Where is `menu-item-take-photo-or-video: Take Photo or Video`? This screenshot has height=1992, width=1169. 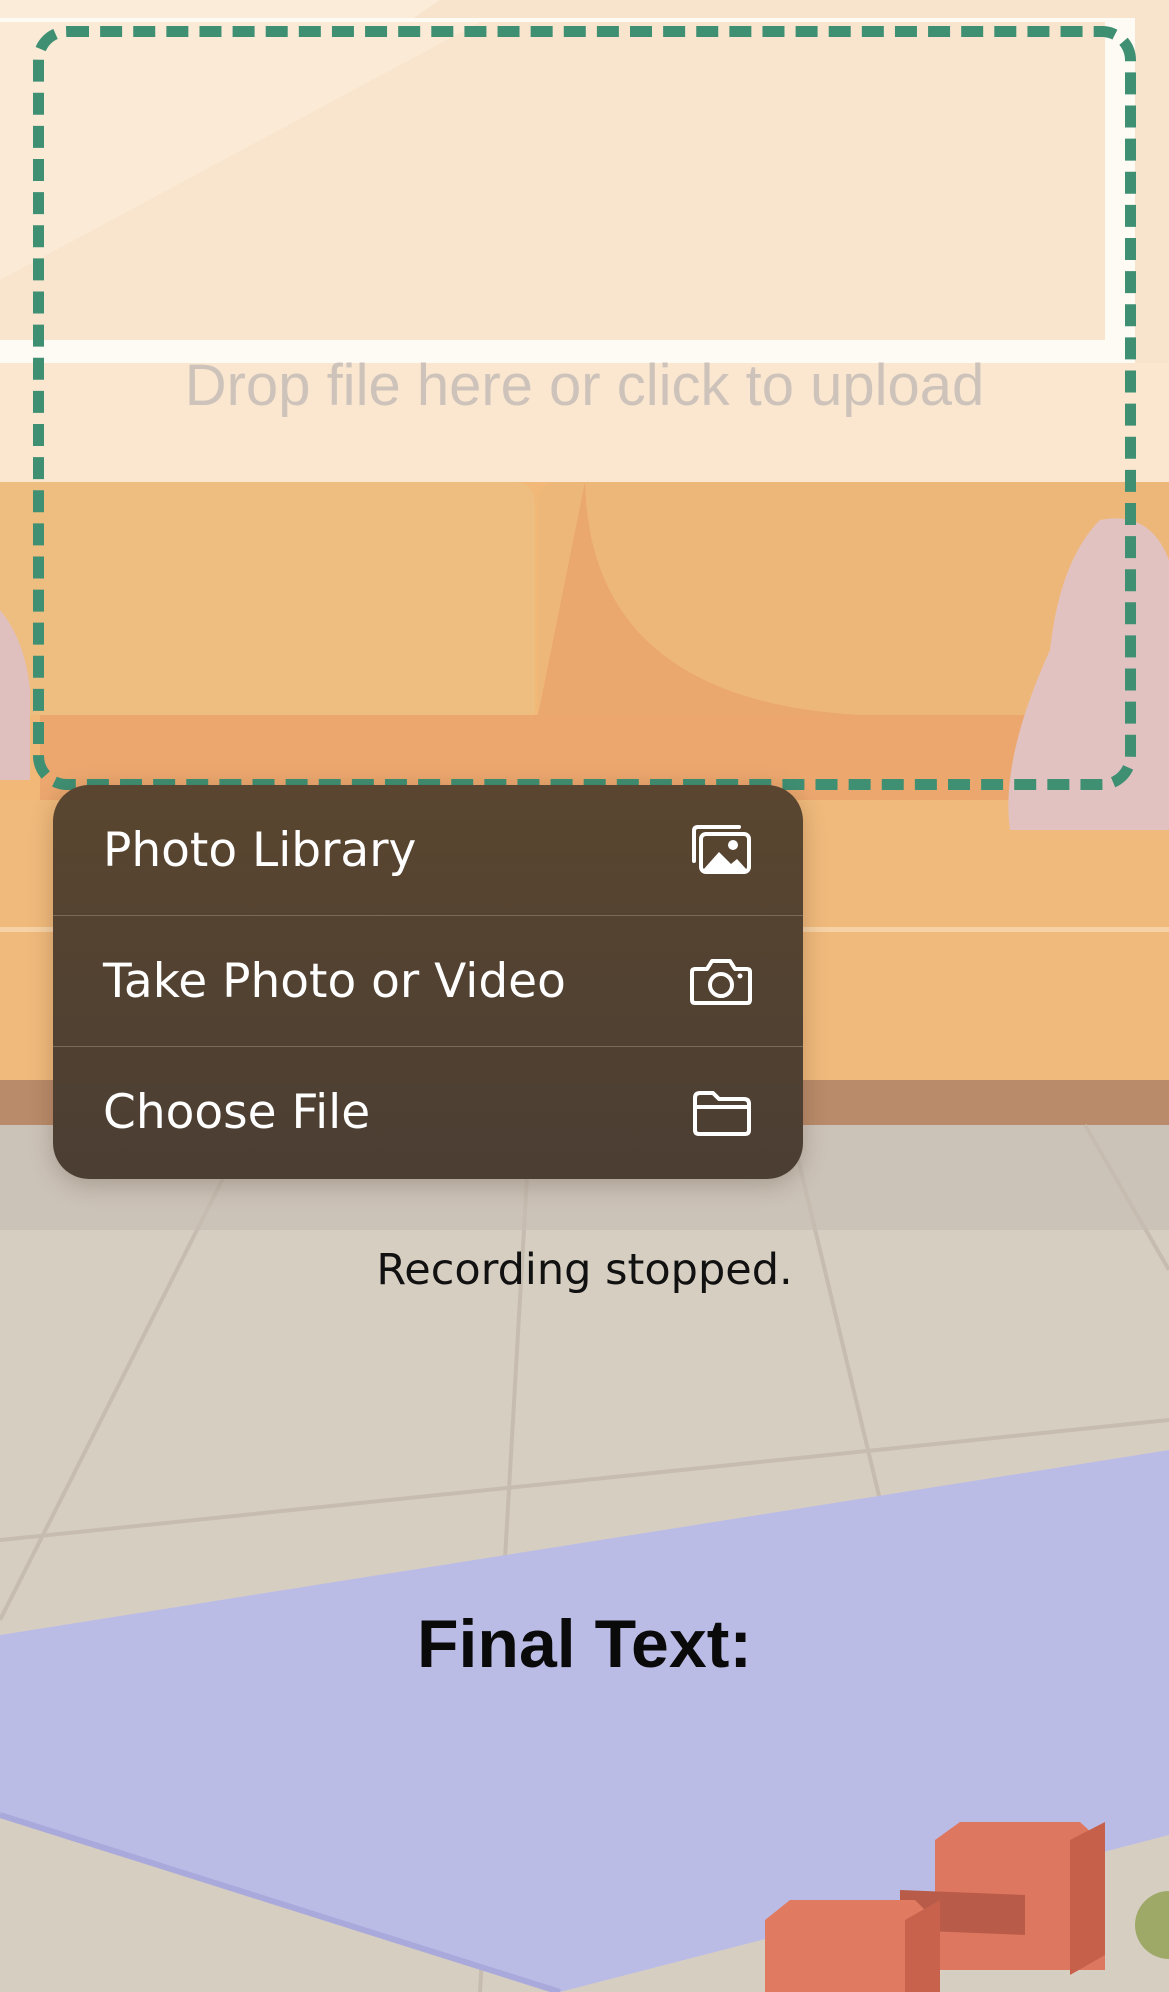 menu-item-take-photo-or-video: Take Photo or Video is located at coordinates (428, 981).